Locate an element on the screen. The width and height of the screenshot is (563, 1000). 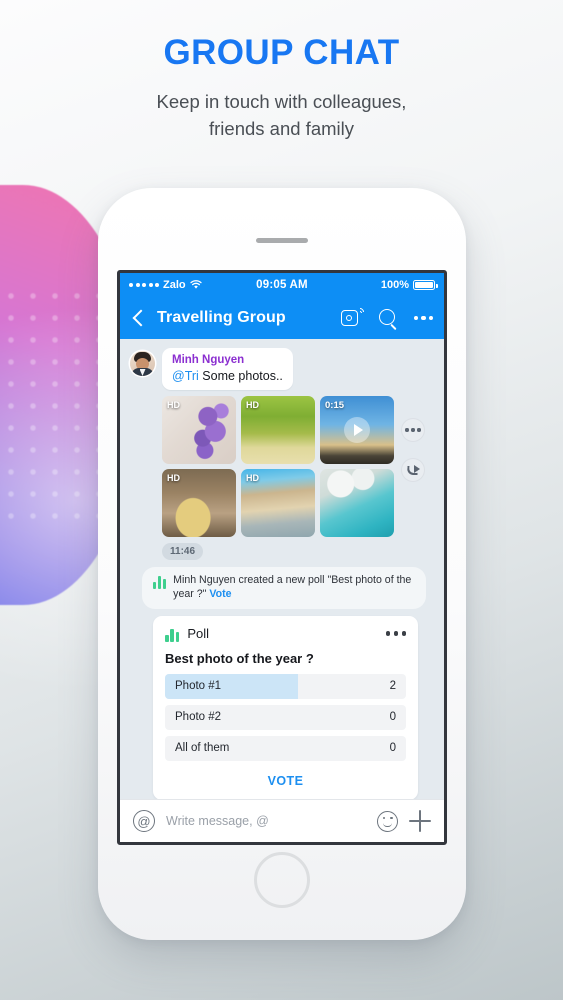
poll-card-header: Poll is located at coordinates (285, 634).